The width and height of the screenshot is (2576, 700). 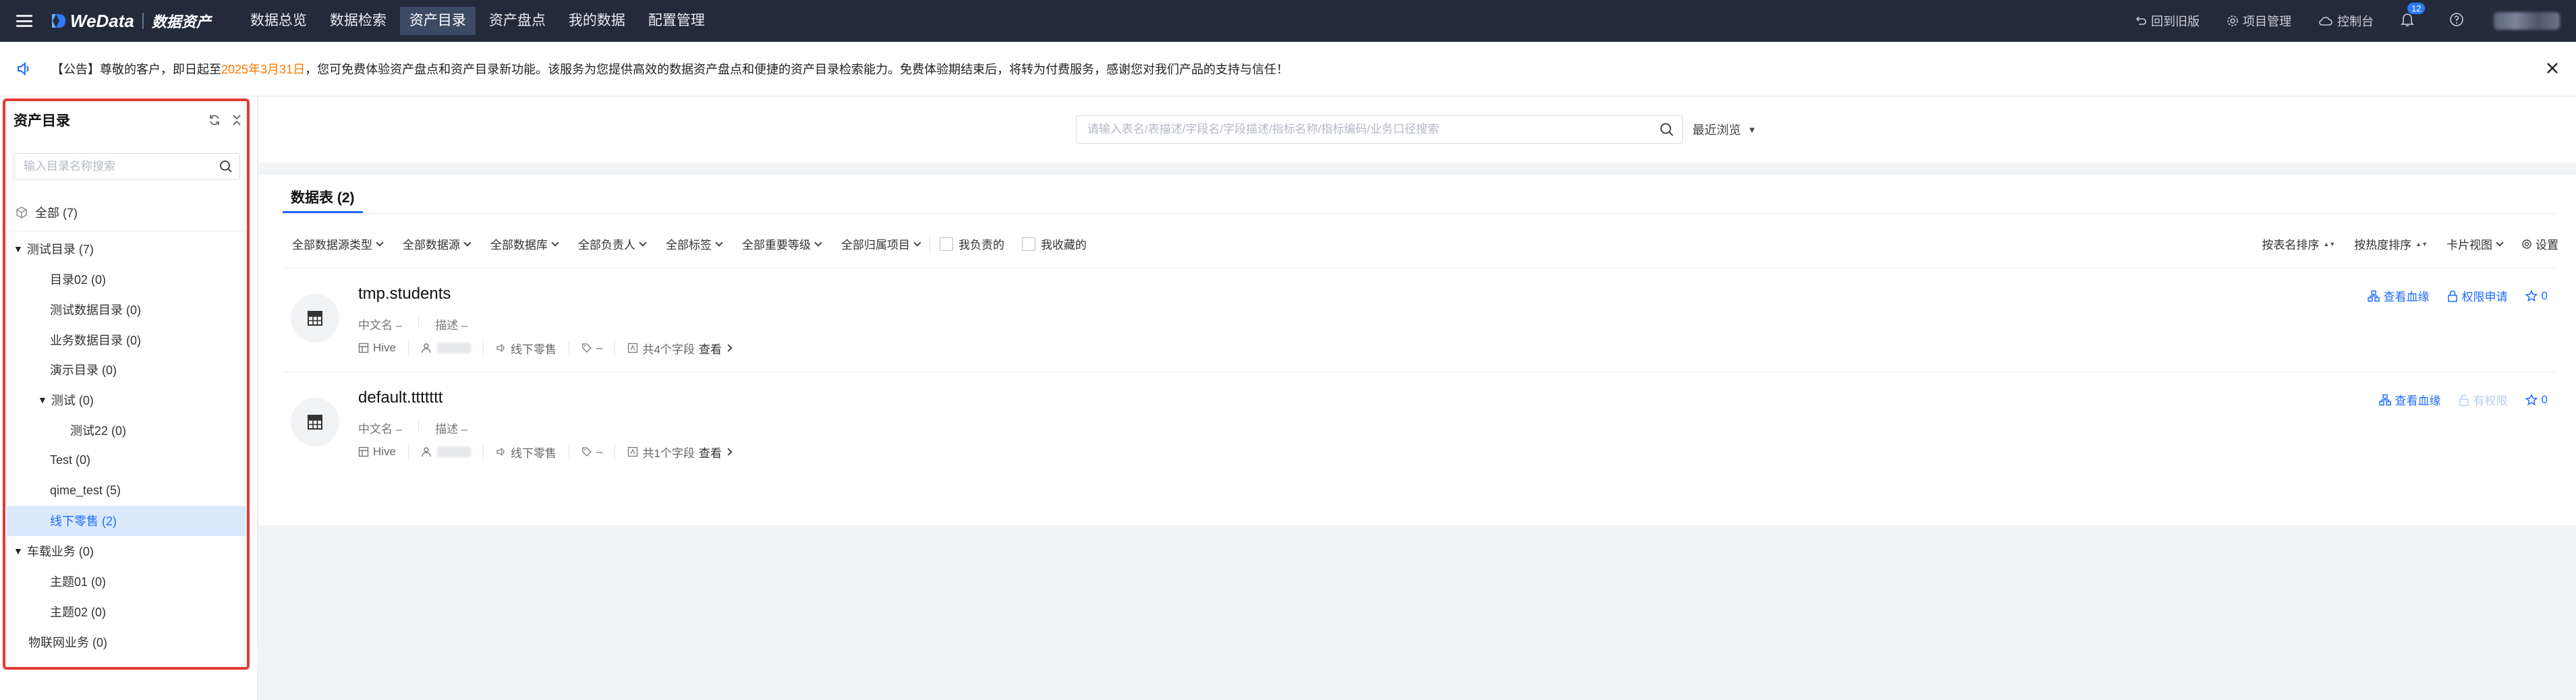 I want to click on table-name-link: default.ttttttt, so click(x=400, y=398).